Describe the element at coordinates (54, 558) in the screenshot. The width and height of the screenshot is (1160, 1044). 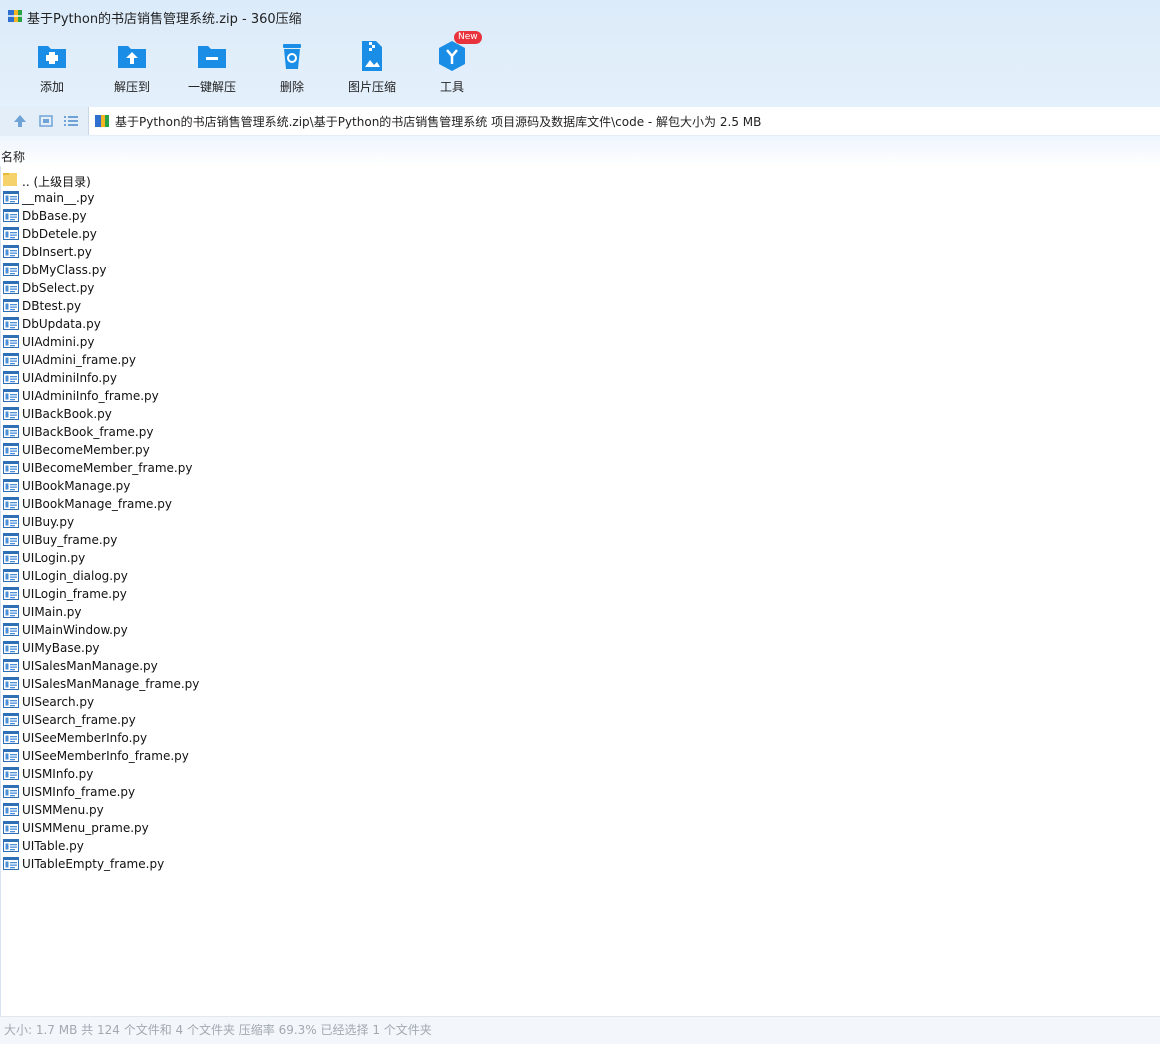
I see `file-name: UILogin.py` at that location.